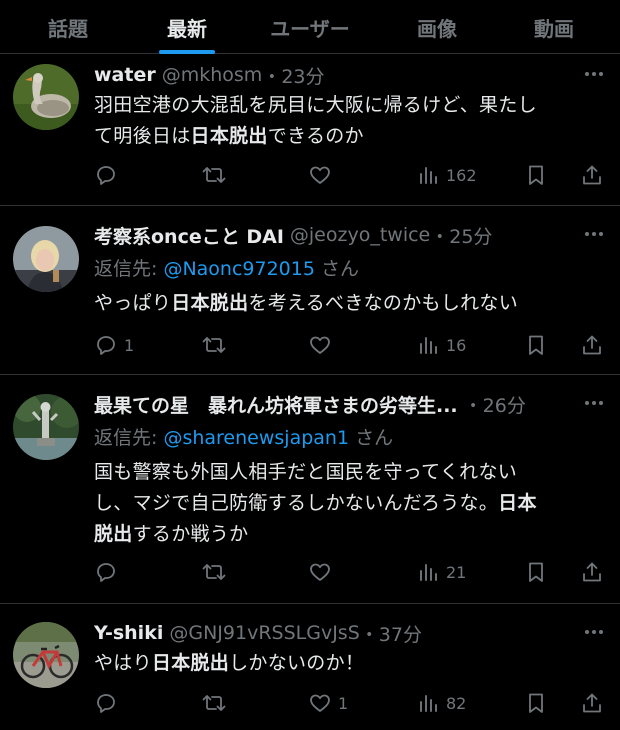 The height and width of the screenshot is (730, 620). I want to click on tweet-actions: 1 82, so click(310, 703).